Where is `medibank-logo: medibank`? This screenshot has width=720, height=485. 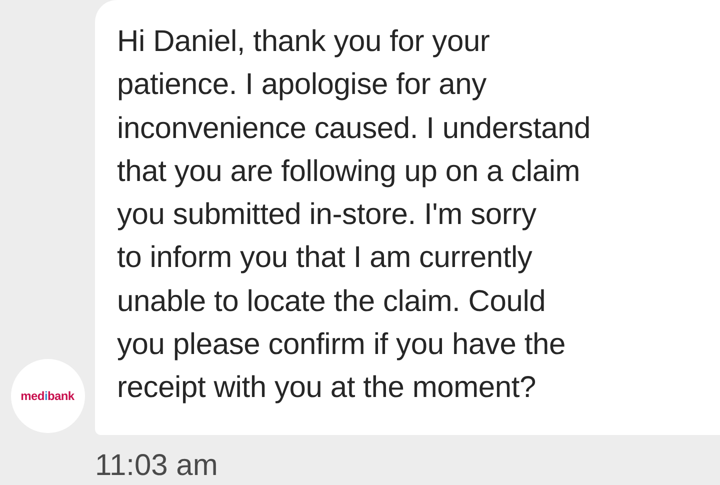 medibank-logo: medibank is located at coordinates (47, 396).